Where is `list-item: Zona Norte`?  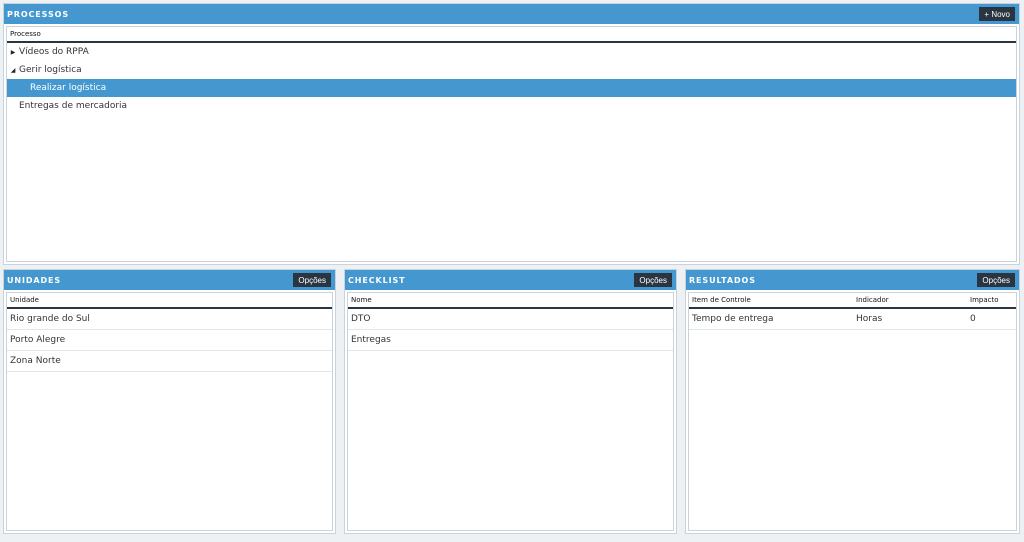 list-item: Zona Norte is located at coordinates (169, 361).